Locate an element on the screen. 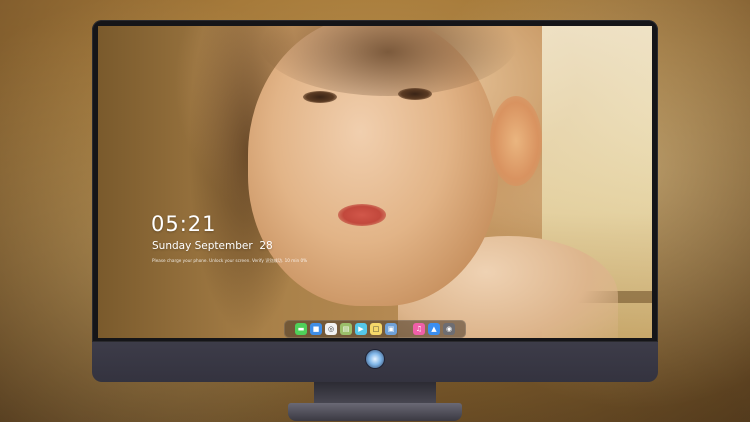 The image size is (750, 422). wallpaper-eye-left is located at coordinates (320, 97).